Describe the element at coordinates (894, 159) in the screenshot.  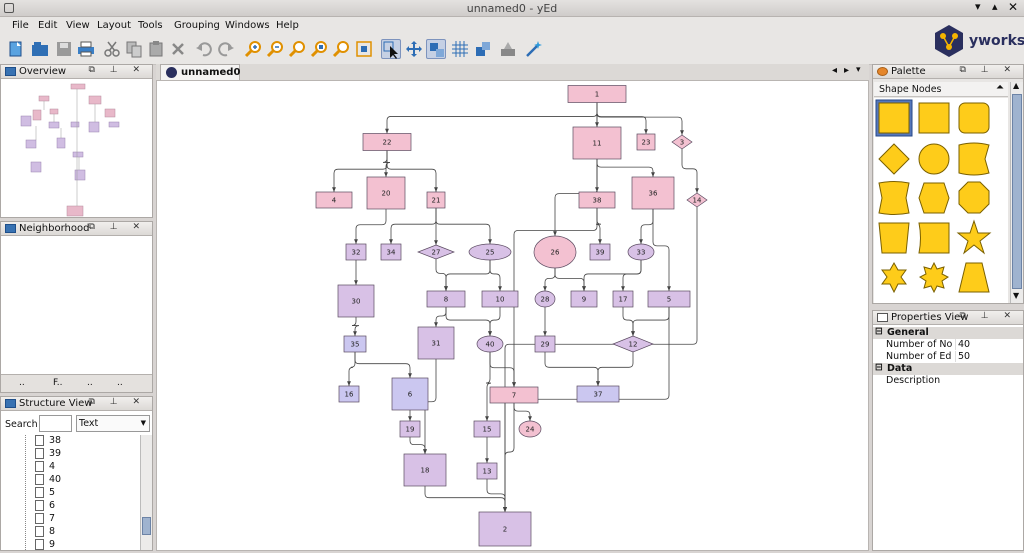
I see `palette-shape-diamond` at that location.